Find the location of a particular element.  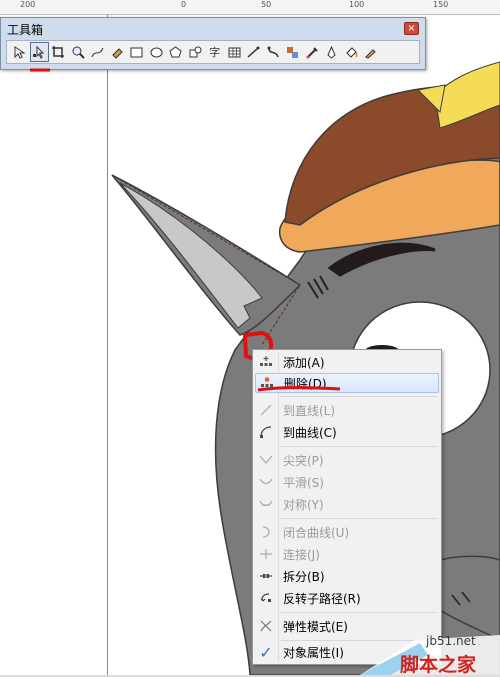

polygon-tool-icon is located at coordinates (175, 51).